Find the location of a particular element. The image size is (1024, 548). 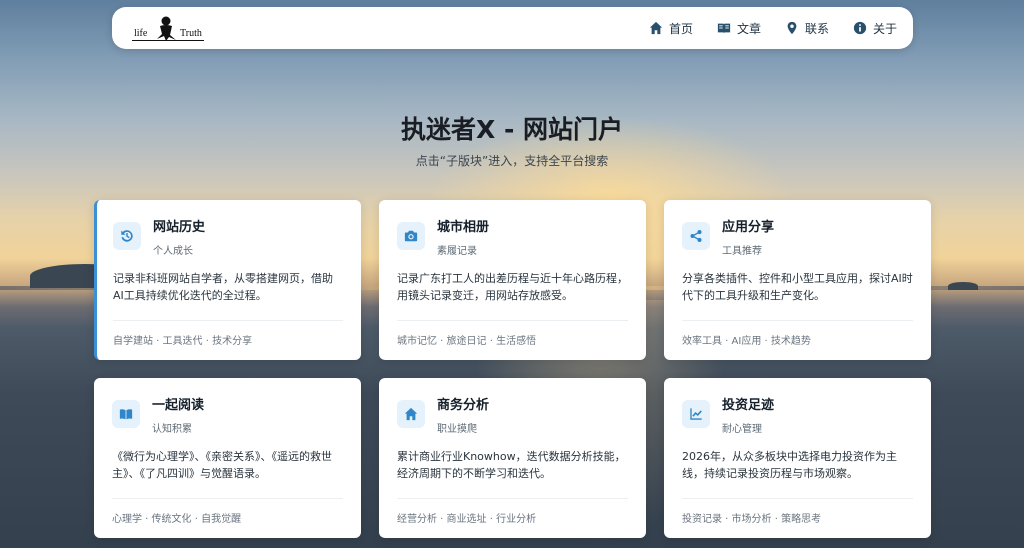

logo-word-left: life is located at coordinates (141, 33).